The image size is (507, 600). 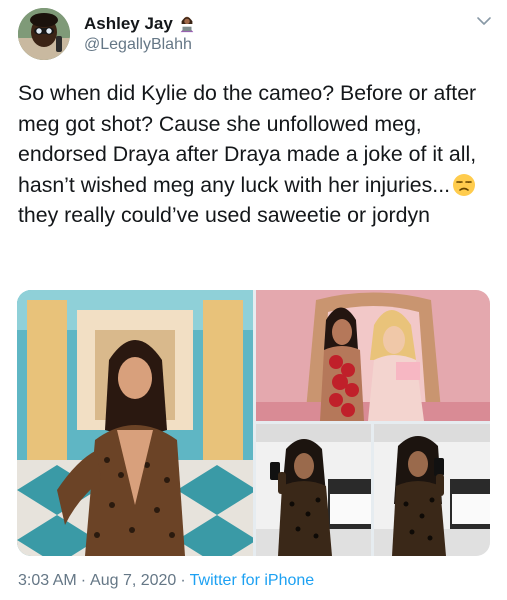 I want to click on tweet-date: Aug 7, 2020, so click(x=133, y=580).